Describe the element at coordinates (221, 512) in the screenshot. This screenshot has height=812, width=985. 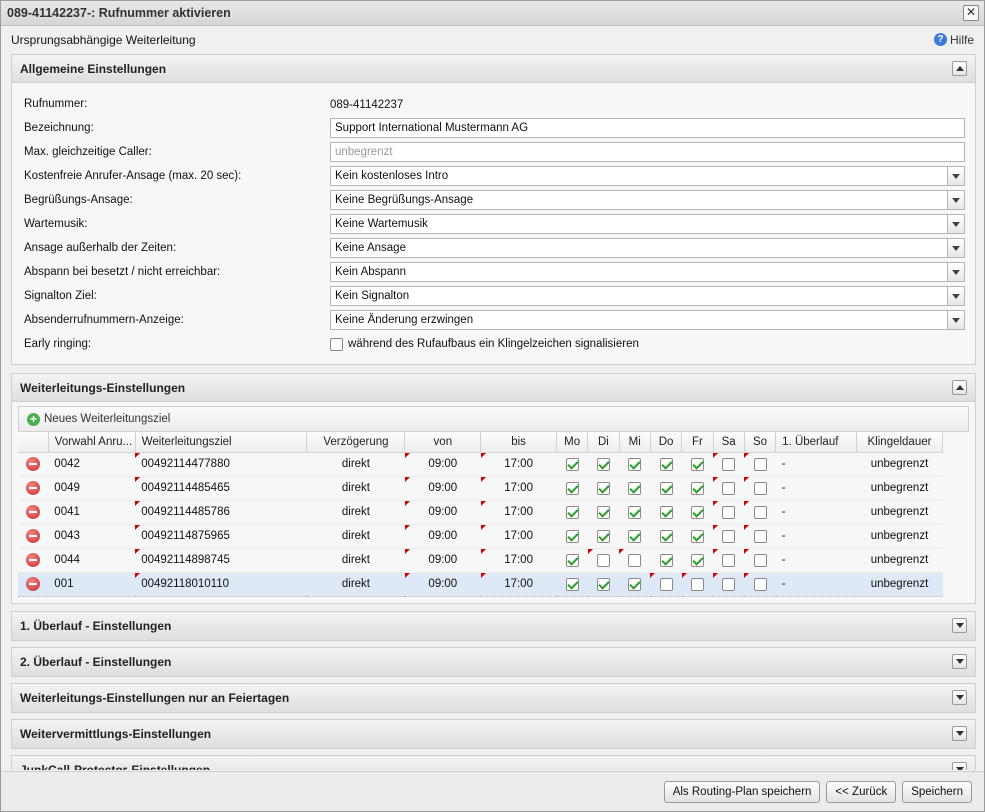
I see `cell-ziel: 00492114485786` at that location.